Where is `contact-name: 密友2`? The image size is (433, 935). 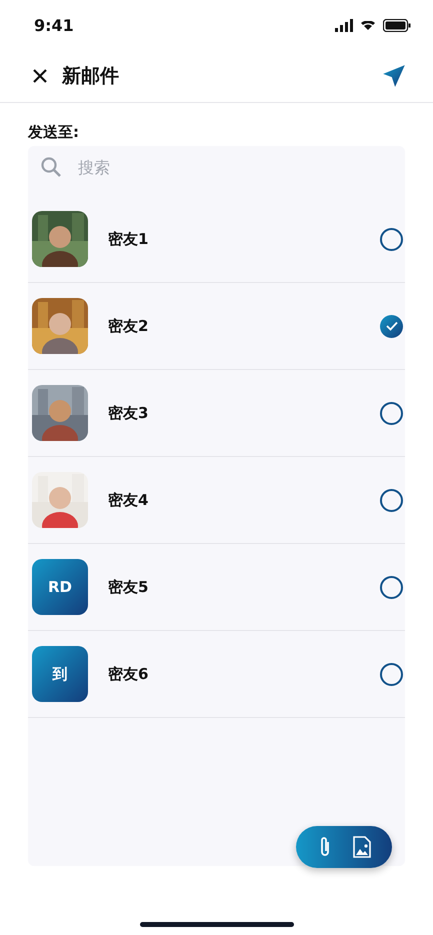
contact-name: 密友2 is located at coordinates (129, 326).